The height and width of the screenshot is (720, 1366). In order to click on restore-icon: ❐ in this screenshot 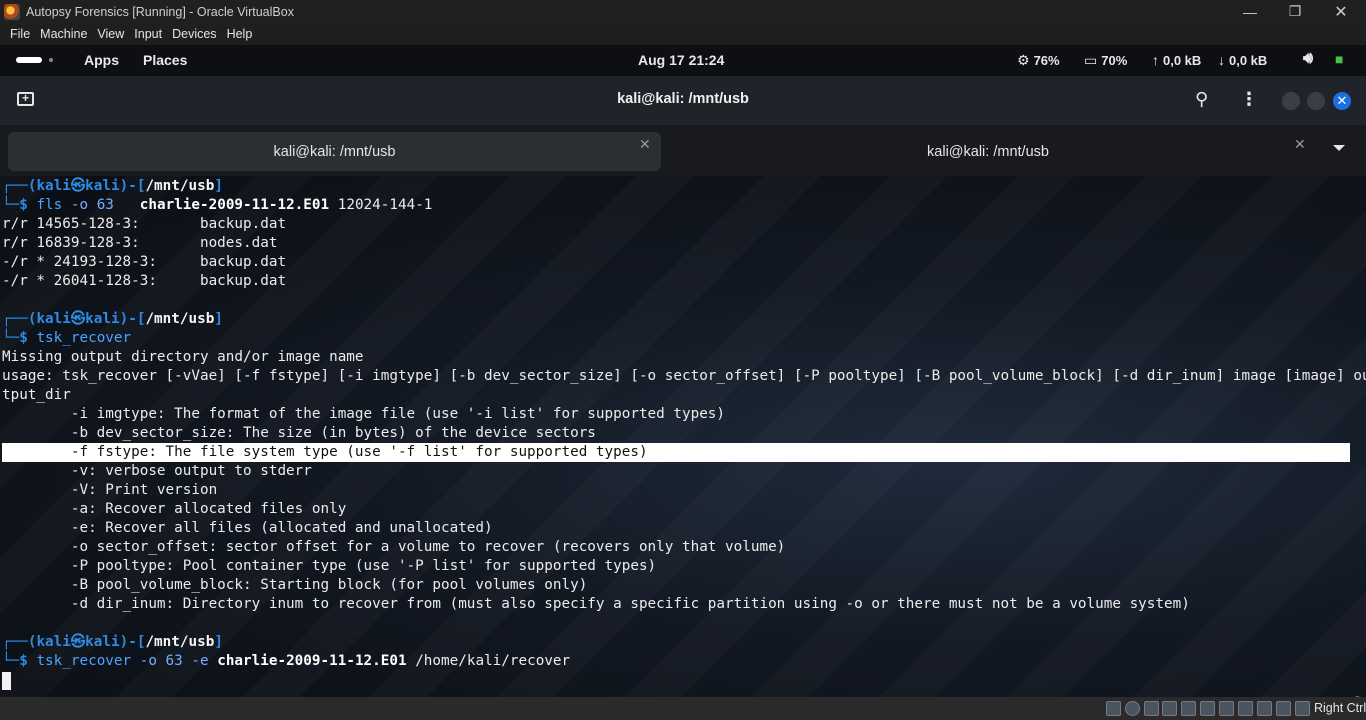, I will do `click(1295, 11)`.